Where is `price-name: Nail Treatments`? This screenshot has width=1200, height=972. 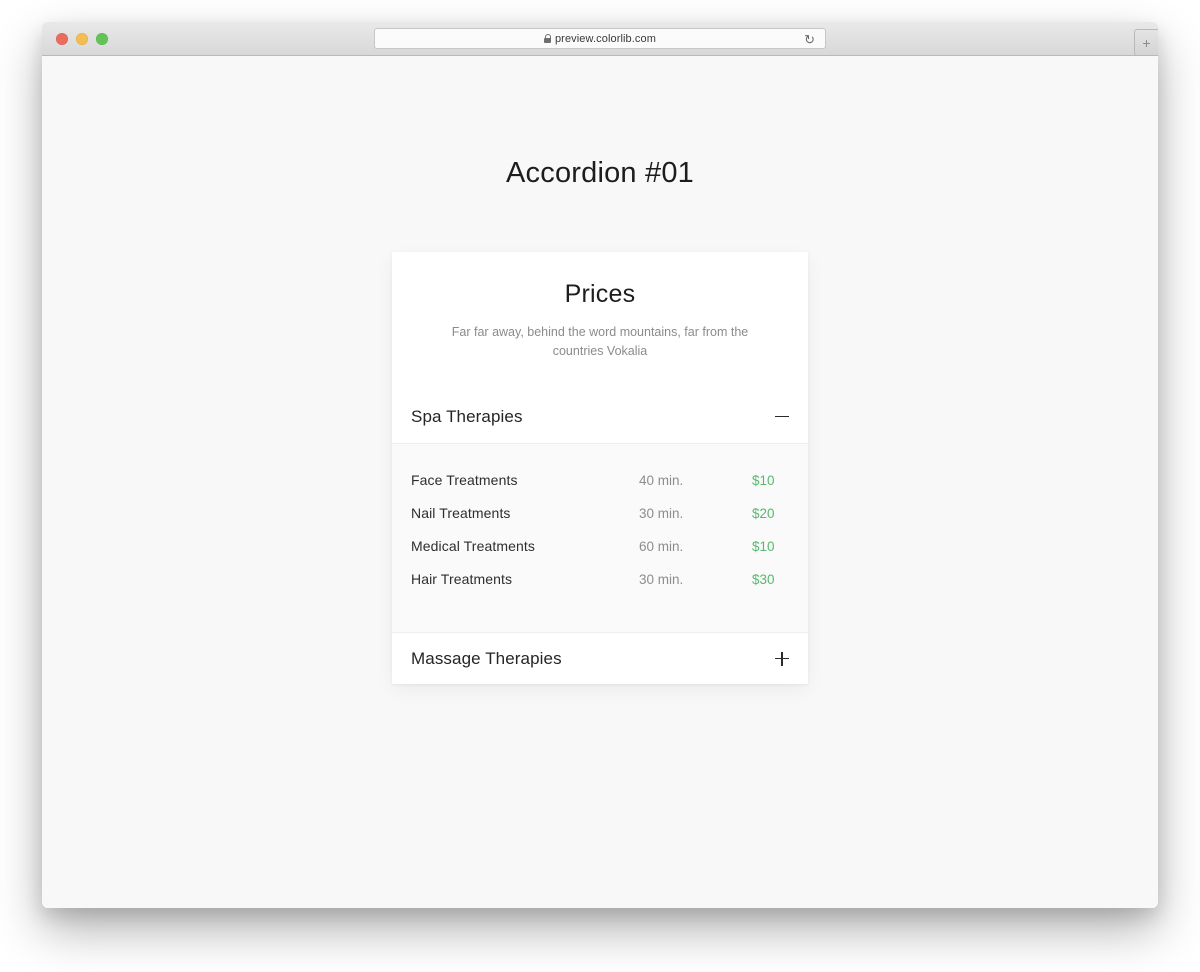 price-name: Nail Treatments is located at coordinates (461, 513).